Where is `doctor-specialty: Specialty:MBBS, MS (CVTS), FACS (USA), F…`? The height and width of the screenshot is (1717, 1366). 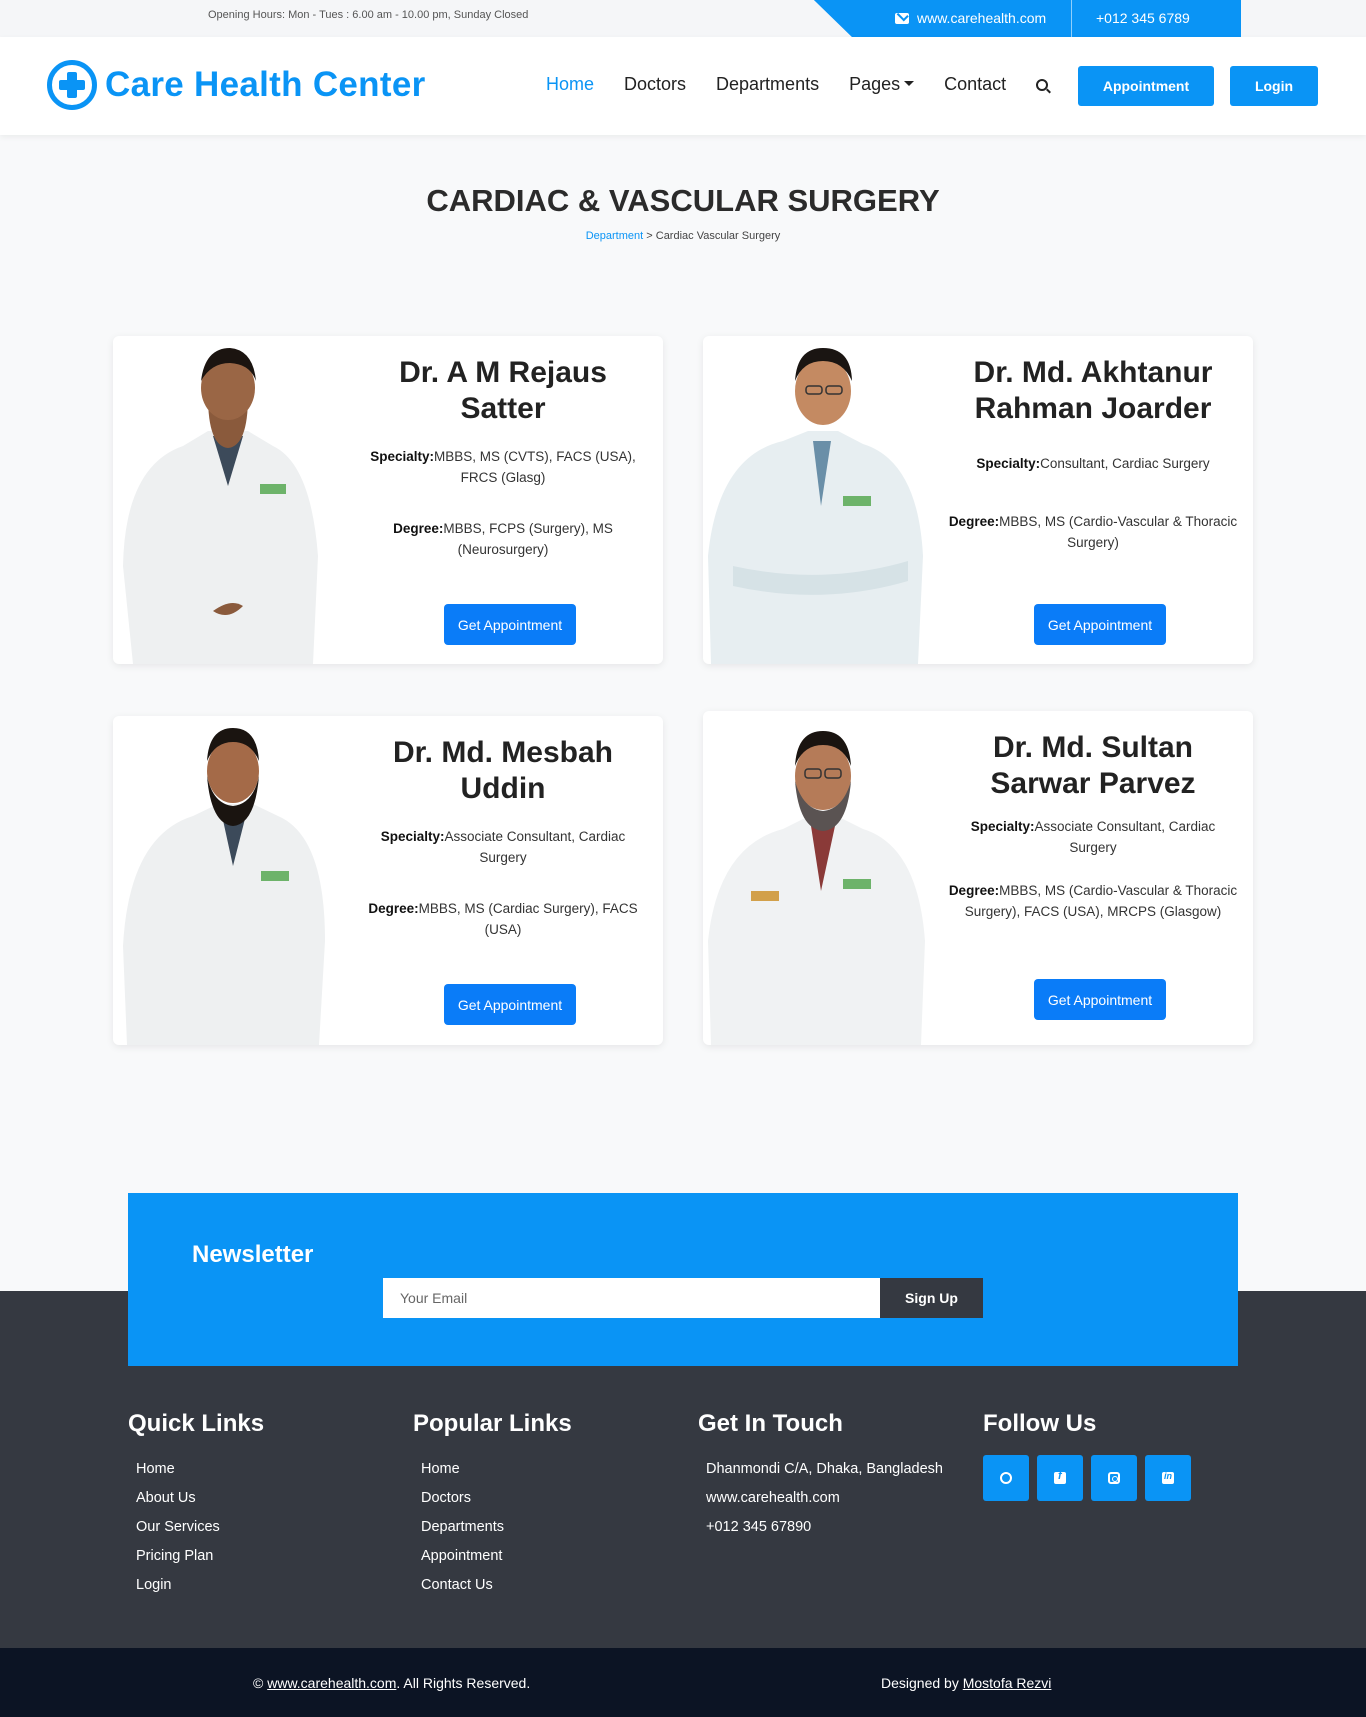
doctor-specialty: Specialty:MBBS, MS (CVTS), FACS (USA), F… is located at coordinates (503, 467).